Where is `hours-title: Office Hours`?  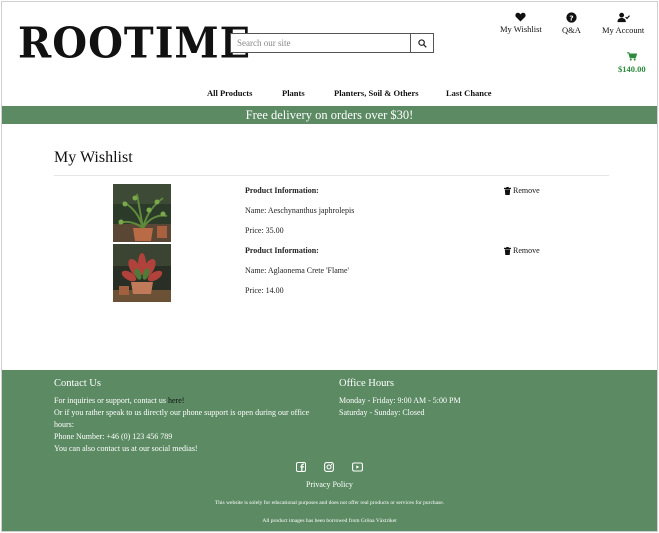 hours-title: Office Hours is located at coordinates (366, 383).